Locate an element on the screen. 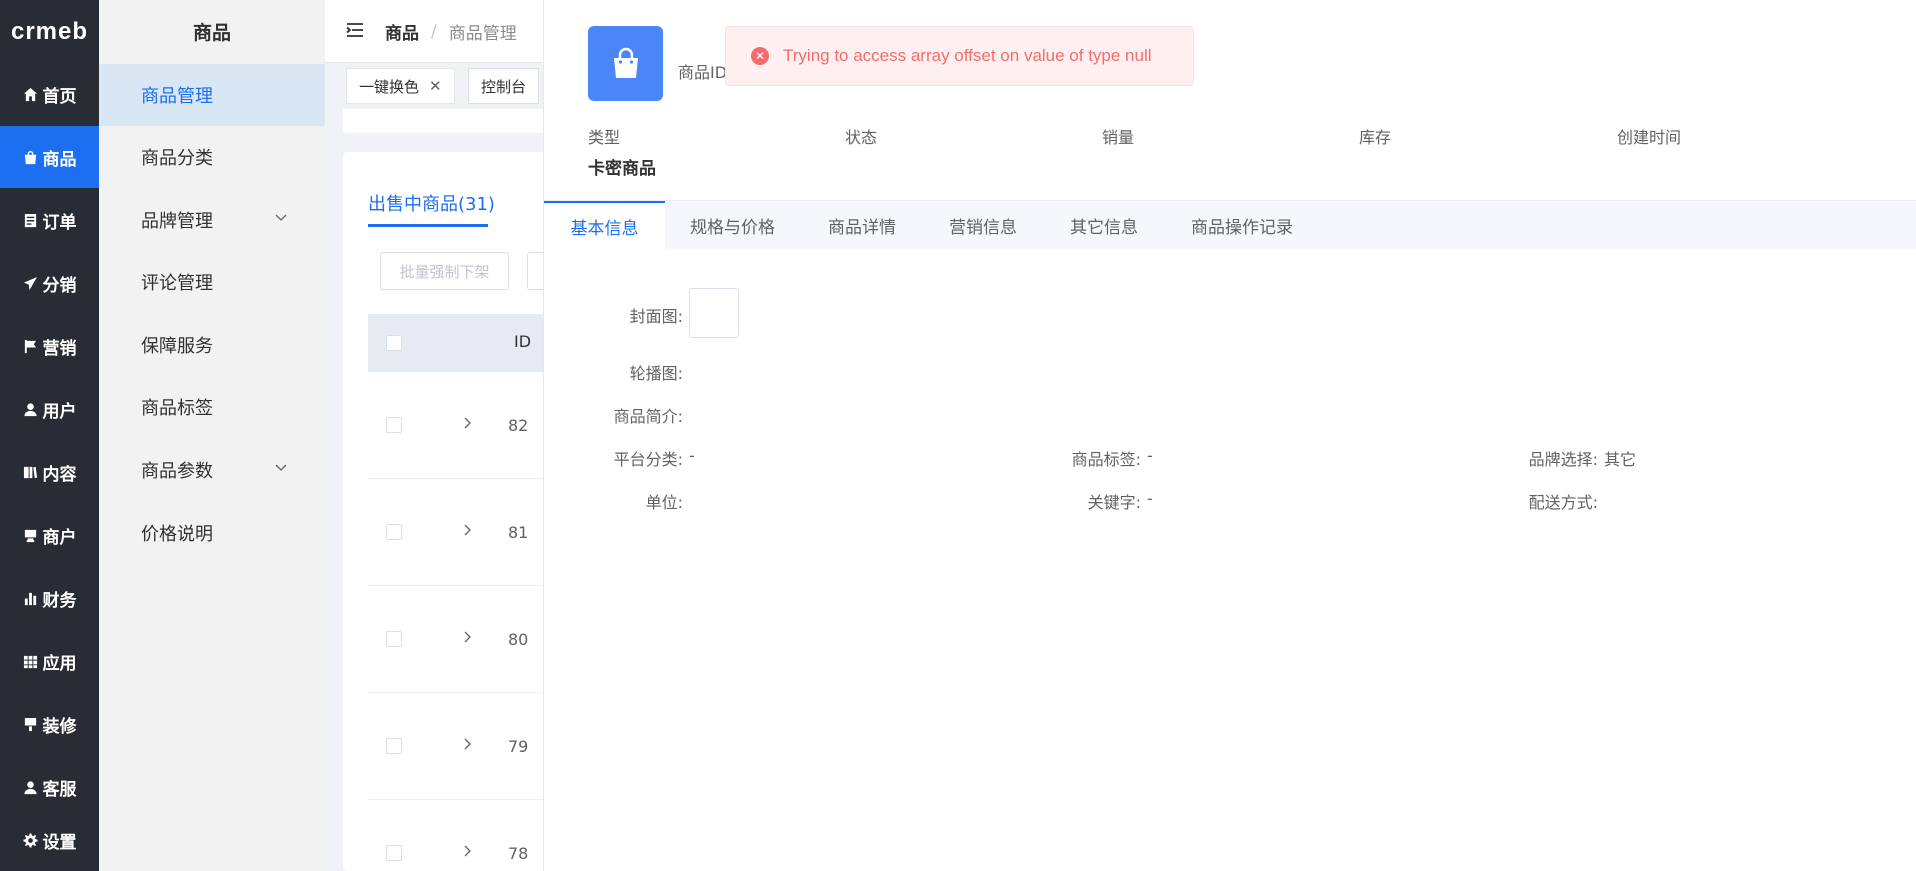  id-column-header: ID is located at coordinates (523, 341).